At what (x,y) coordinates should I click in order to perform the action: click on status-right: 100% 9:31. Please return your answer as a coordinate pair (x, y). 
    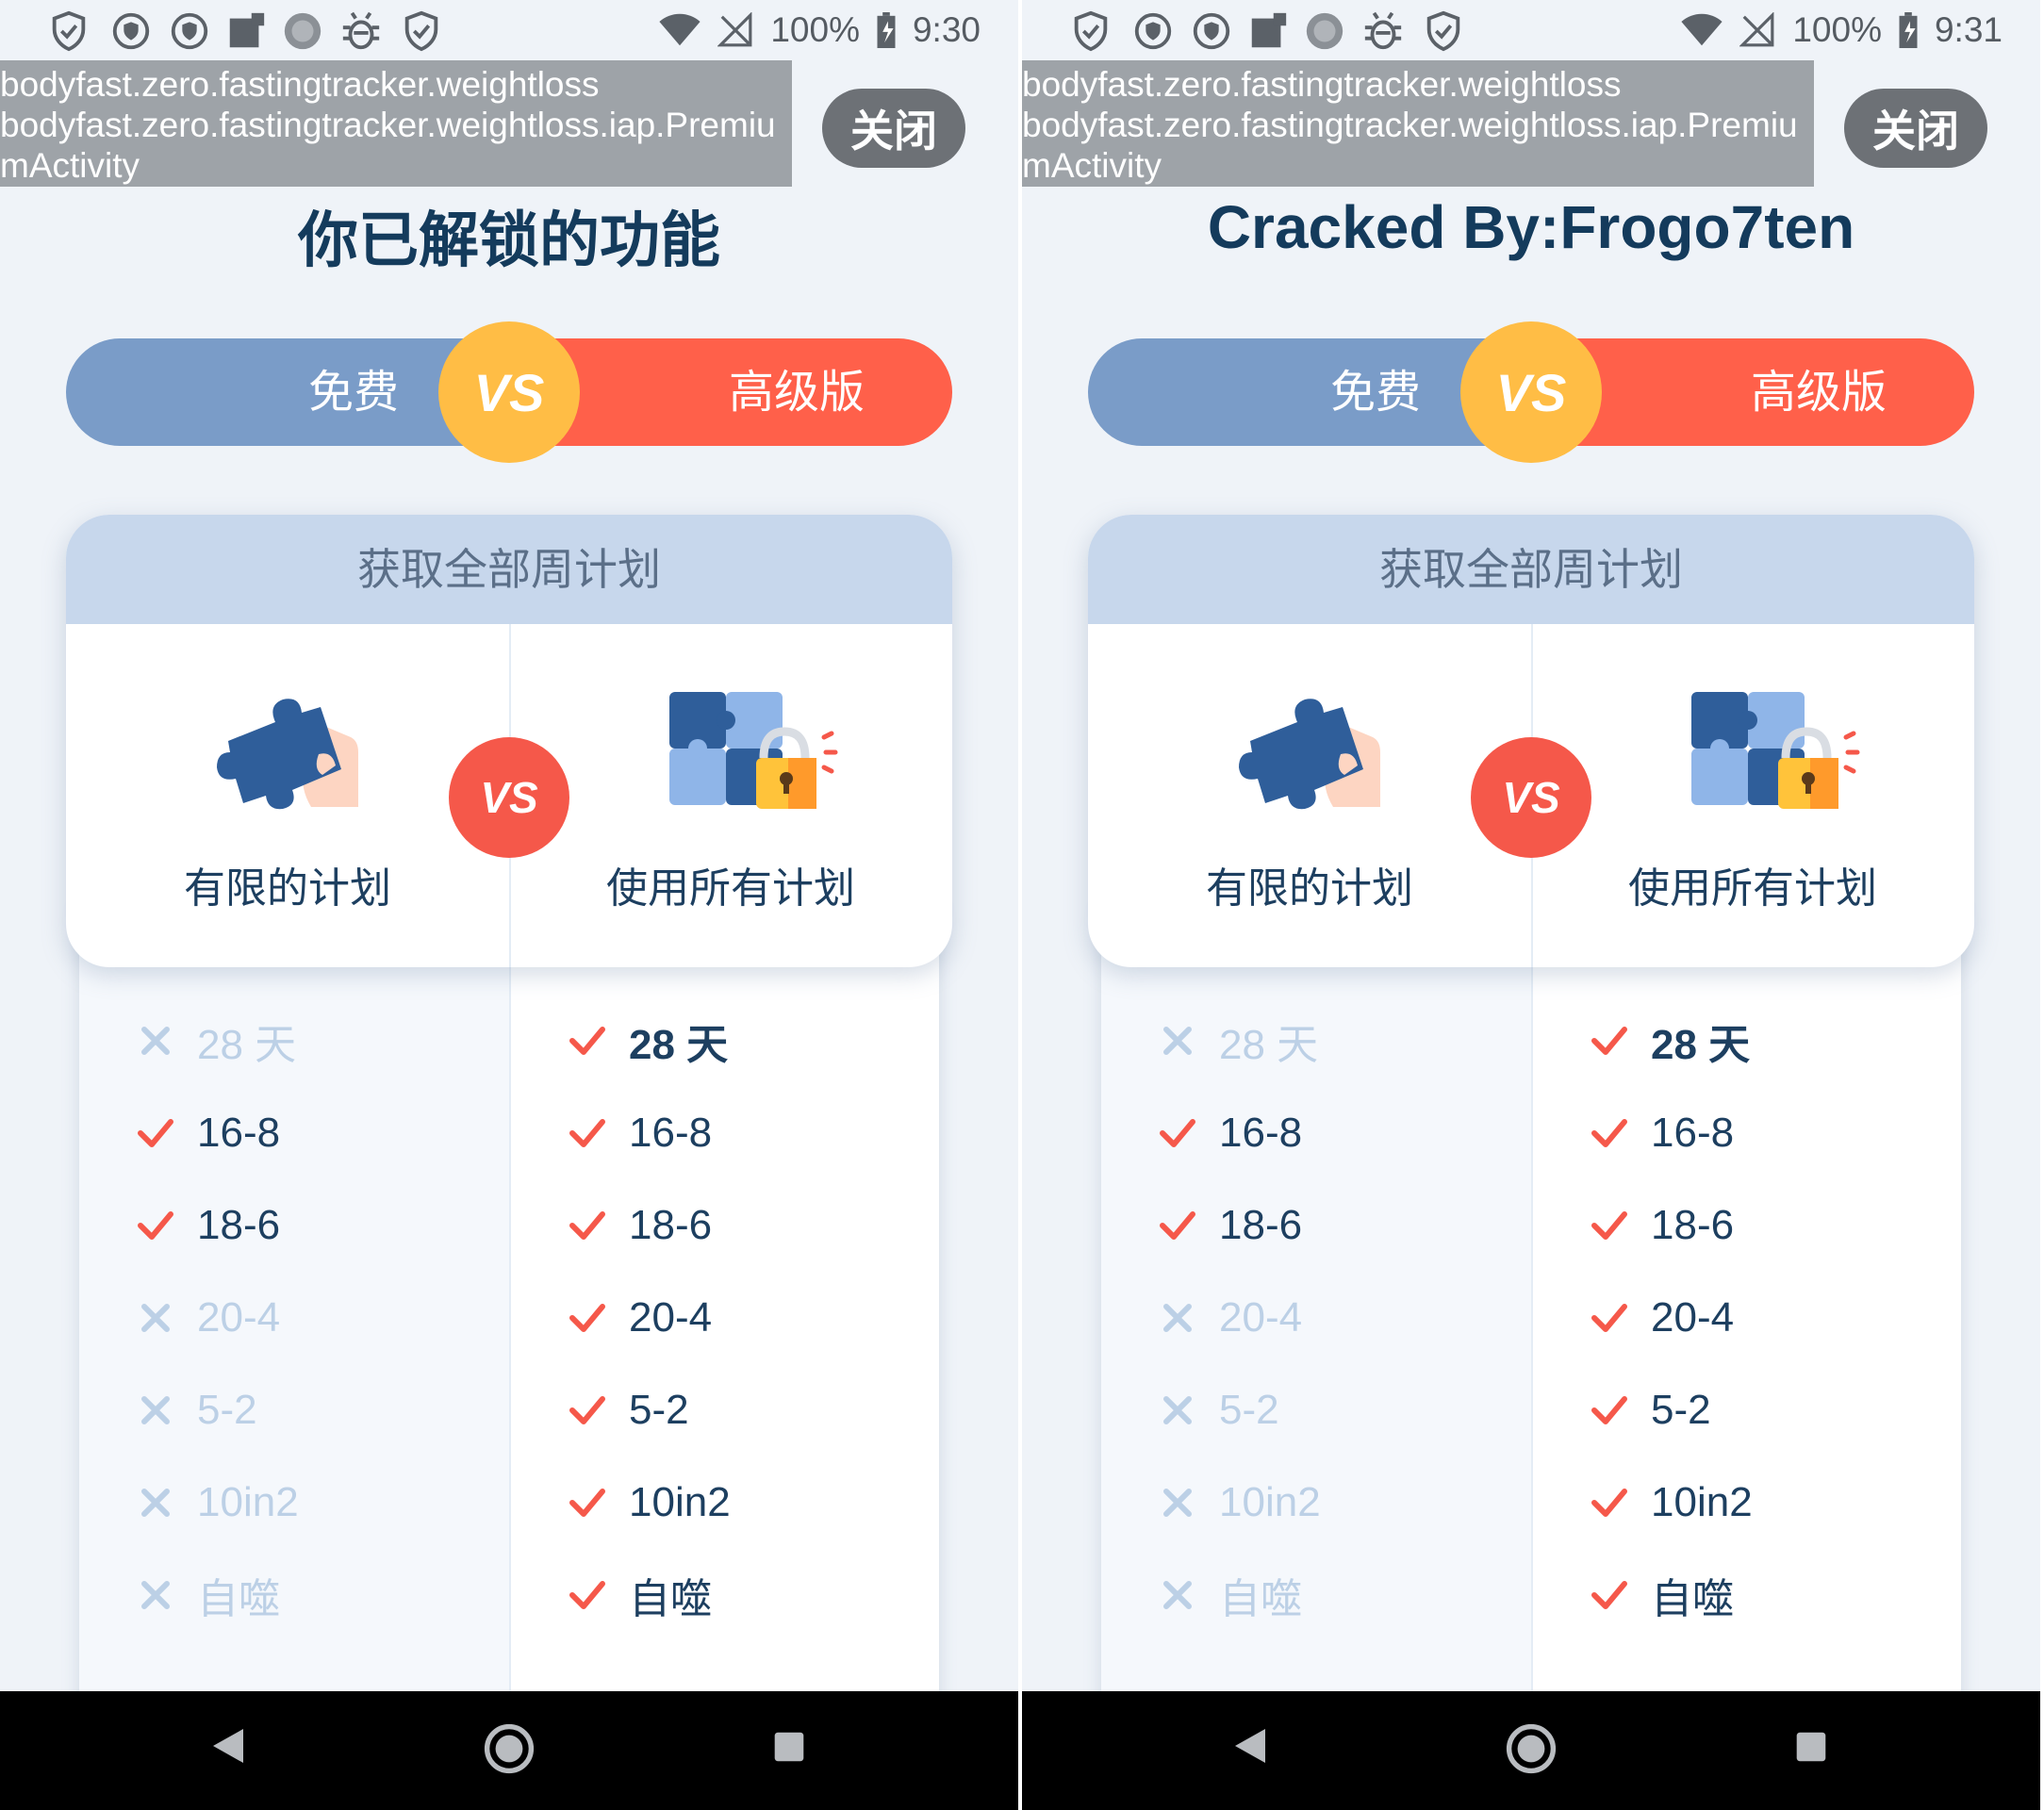
    Looking at the image, I should click on (1842, 30).